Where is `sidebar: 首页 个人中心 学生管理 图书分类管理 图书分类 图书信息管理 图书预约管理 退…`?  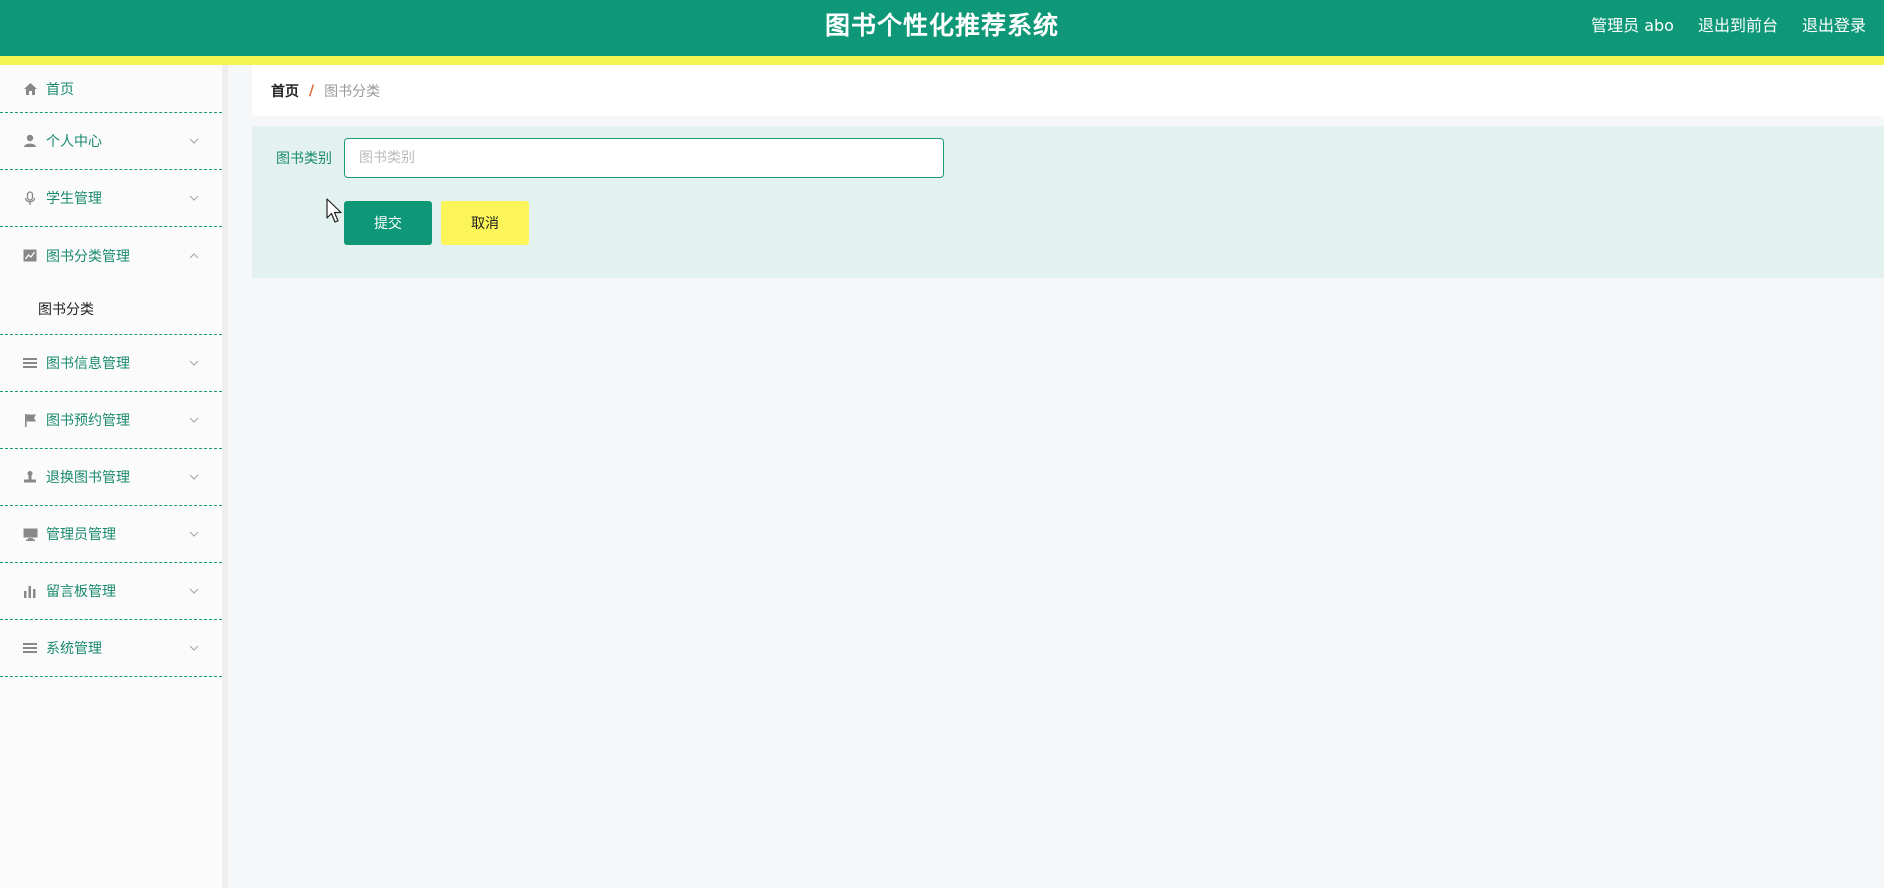 sidebar: 首页 个人中心 学生管理 图书分类管理 图书分类 图书信息管理 图书预约管理 退… is located at coordinates (114, 476).